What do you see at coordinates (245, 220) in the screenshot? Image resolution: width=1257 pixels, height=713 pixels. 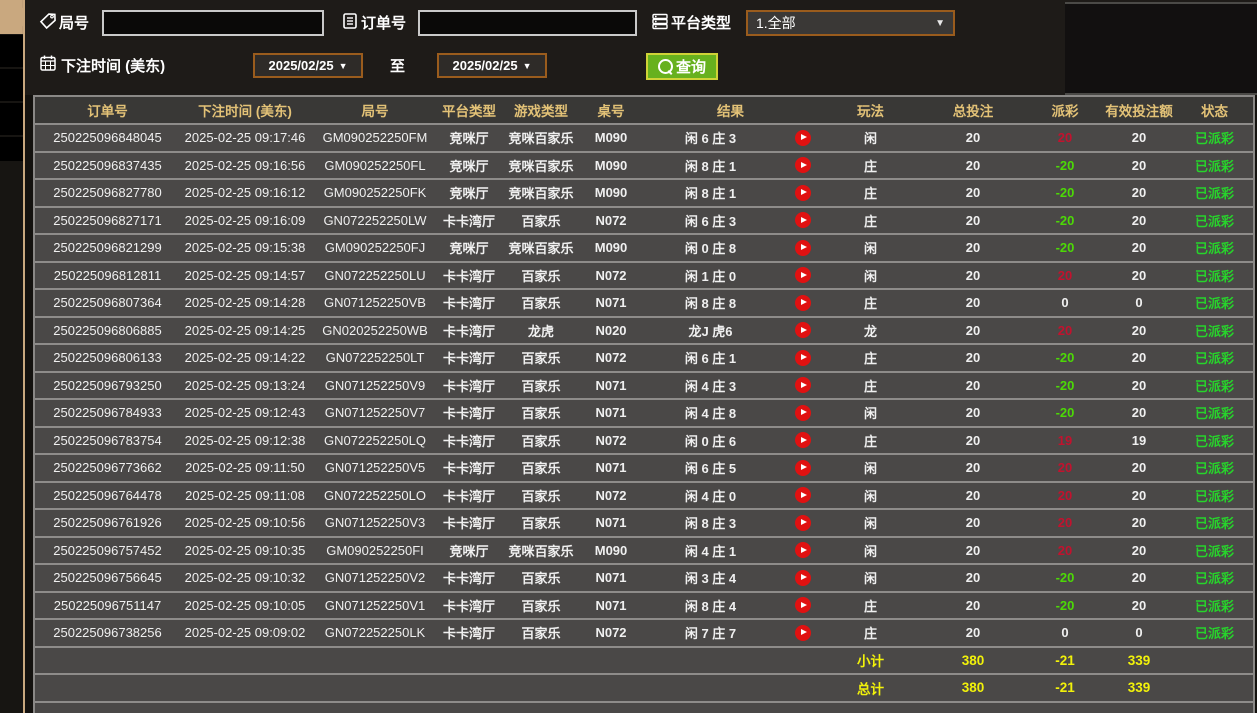 I see `cell-bet-time: 2025-02-25 09:16:09` at bounding box center [245, 220].